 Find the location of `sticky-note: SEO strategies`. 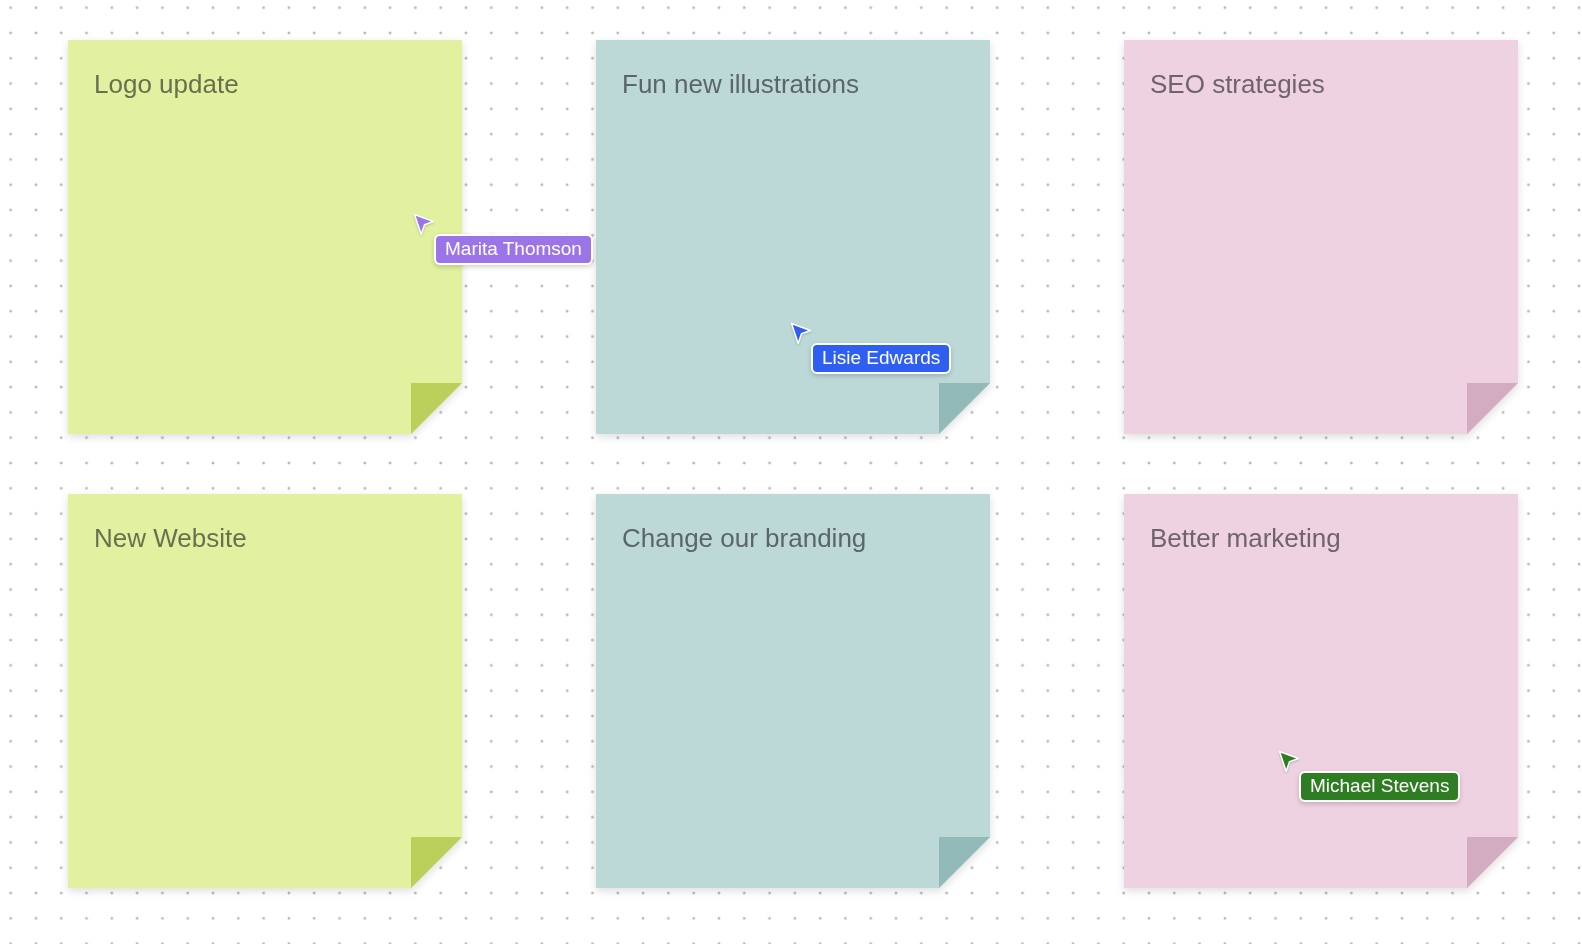

sticky-note: SEO strategies is located at coordinates (1321, 237).